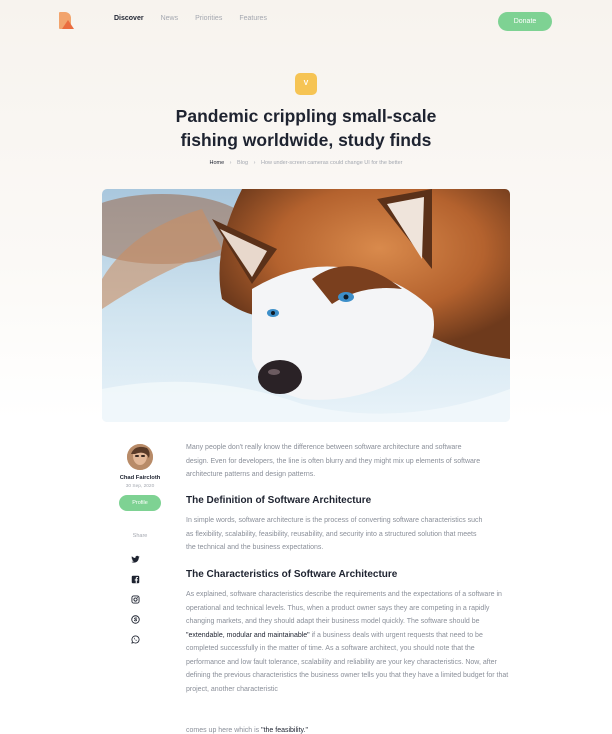  Describe the element at coordinates (140, 503) in the screenshot. I see `profile-button: Profile` at that location.